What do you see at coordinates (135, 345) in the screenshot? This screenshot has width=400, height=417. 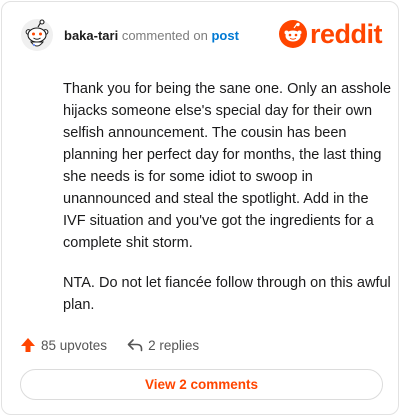 I see `reply-arrow-icon` at bounding box center [135, 345].